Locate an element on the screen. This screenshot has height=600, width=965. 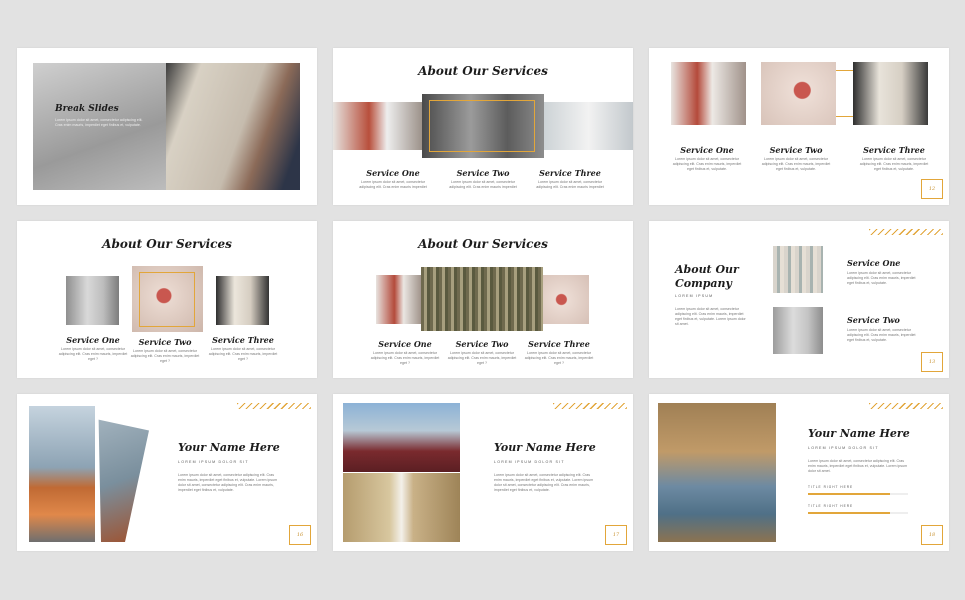
page-number: 17 is located at coordinates (616, 535).